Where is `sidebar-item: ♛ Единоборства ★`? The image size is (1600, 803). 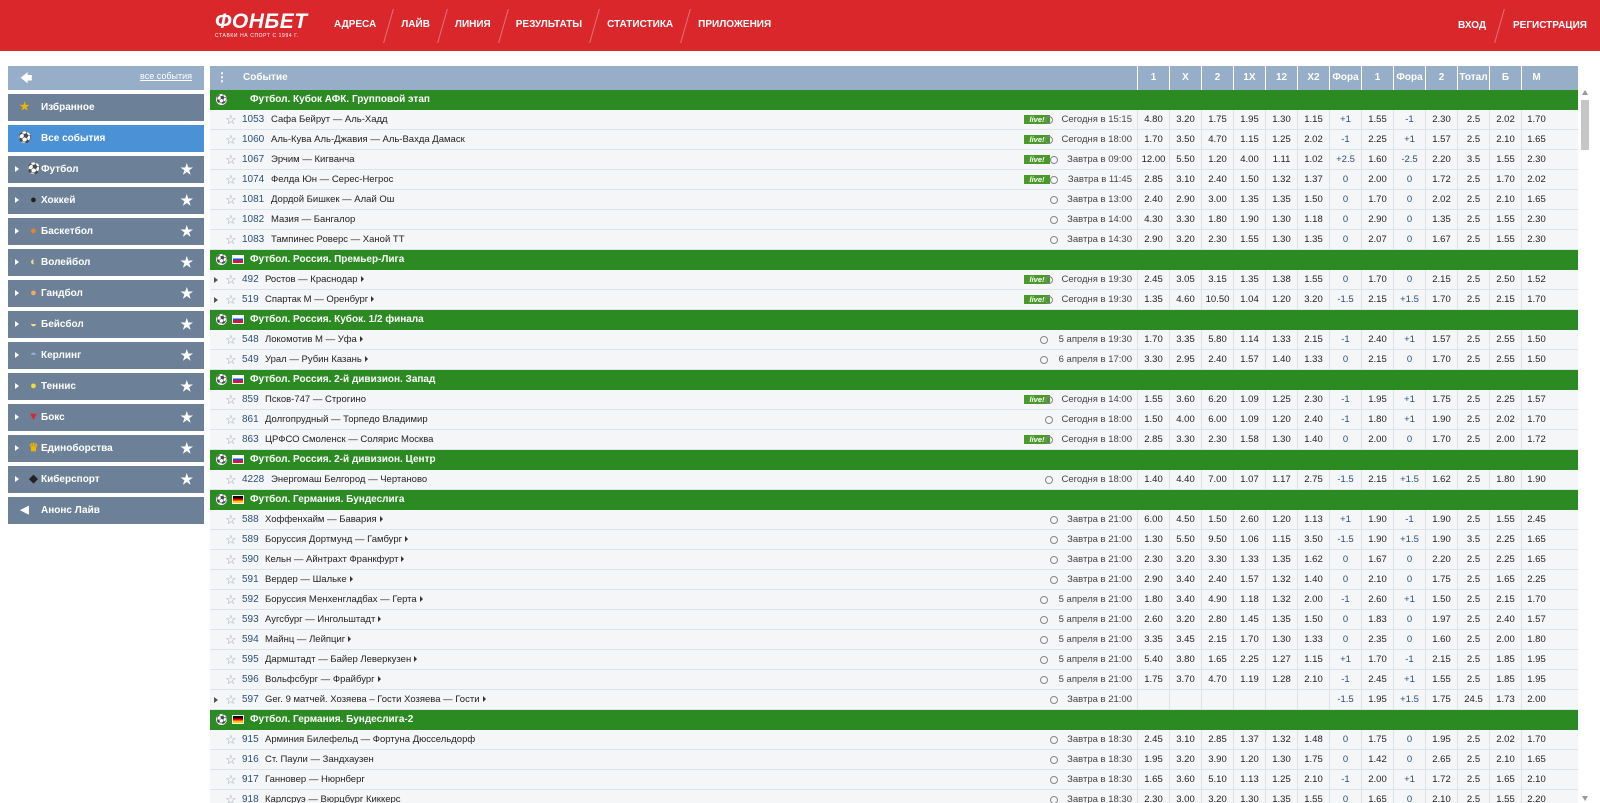
sidebar-item: ♛ Единоборства ★ is located at coordinates (106, 448).